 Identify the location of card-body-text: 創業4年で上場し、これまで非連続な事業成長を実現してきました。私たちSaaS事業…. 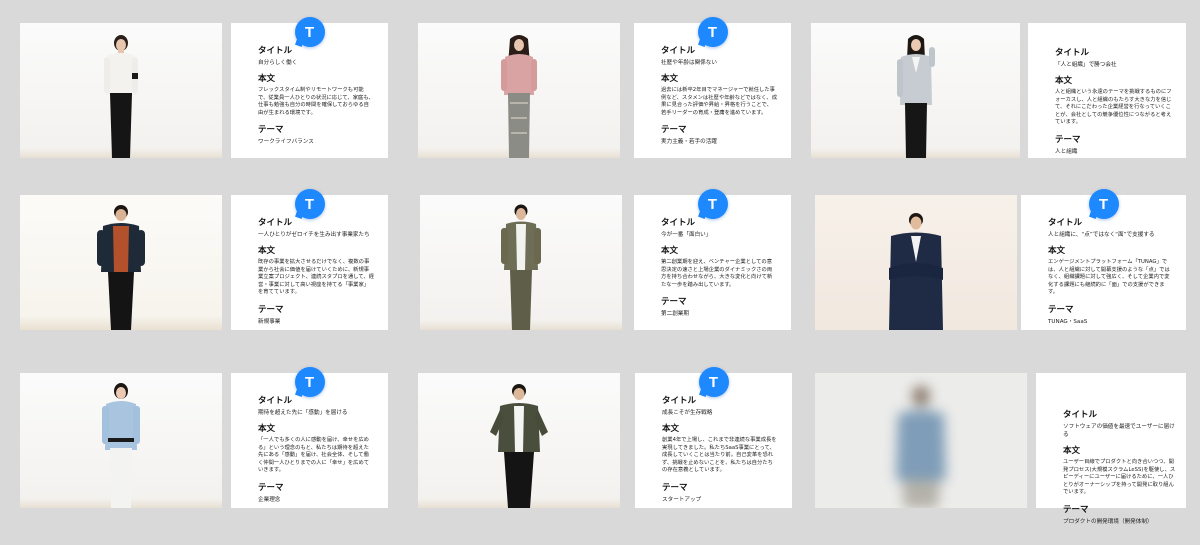
(719, 455).